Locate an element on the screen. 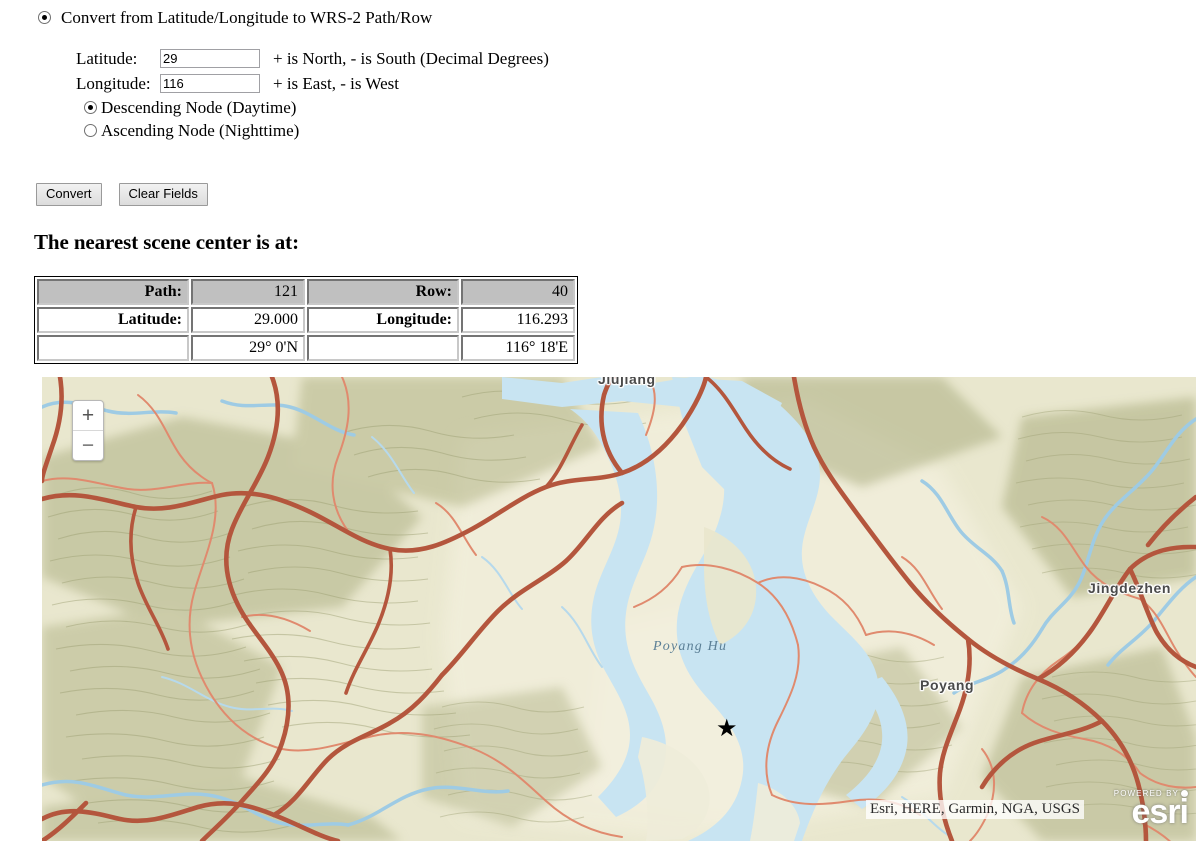 The image size is (1196, 841). longitude-input is located at coordinates (210, 83).